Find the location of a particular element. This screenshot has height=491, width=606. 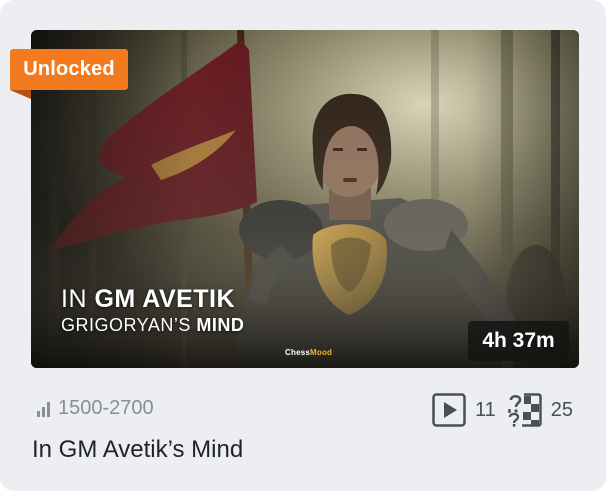

videos-count: 11 is located at coordinates (485, 409).